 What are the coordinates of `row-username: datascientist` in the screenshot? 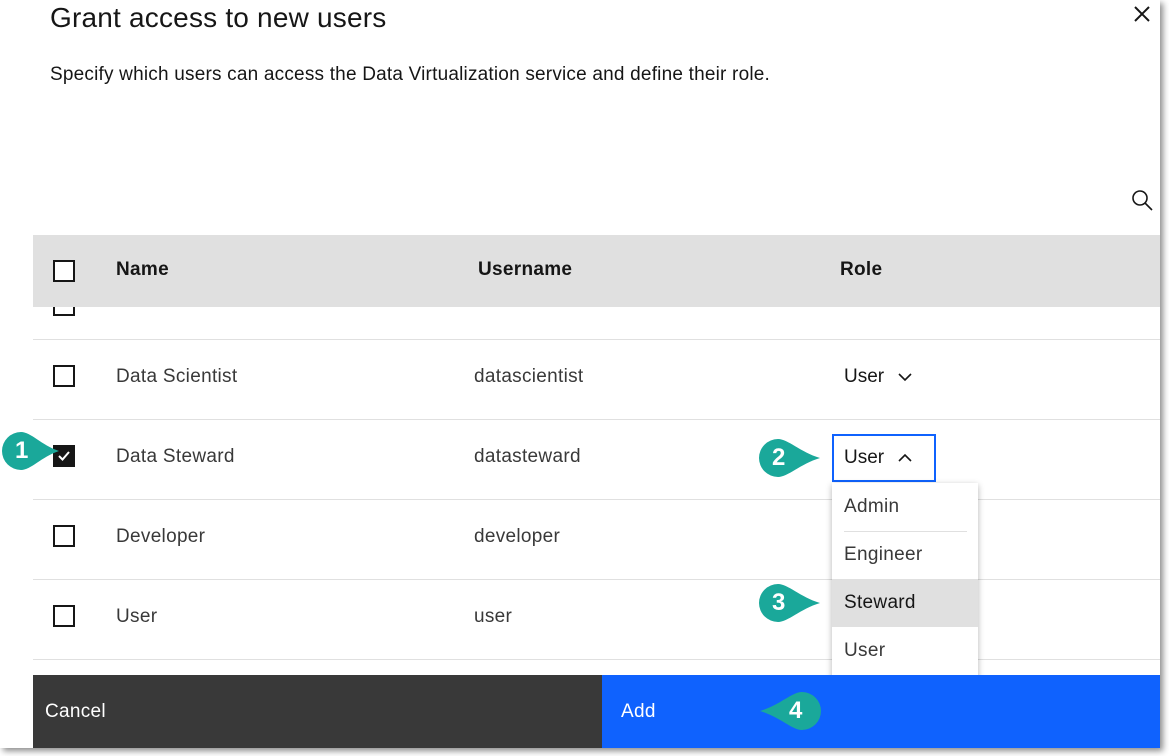 It's located at (529, 376).